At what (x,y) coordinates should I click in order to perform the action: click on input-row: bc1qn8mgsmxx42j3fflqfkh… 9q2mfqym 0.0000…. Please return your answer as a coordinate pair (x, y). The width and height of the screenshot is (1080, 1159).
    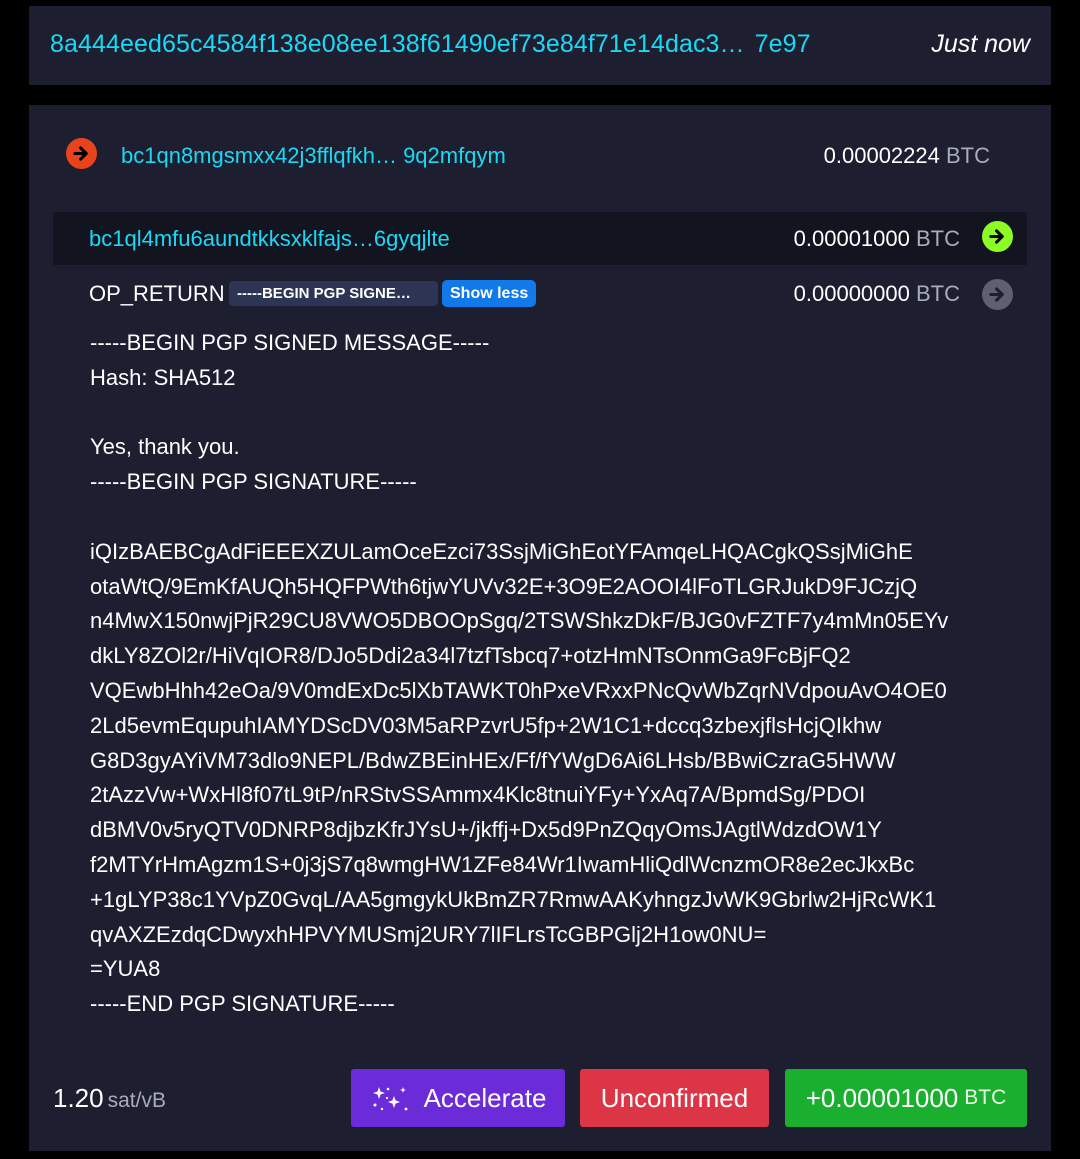
    Looking at the image, I should click on (540, 155).